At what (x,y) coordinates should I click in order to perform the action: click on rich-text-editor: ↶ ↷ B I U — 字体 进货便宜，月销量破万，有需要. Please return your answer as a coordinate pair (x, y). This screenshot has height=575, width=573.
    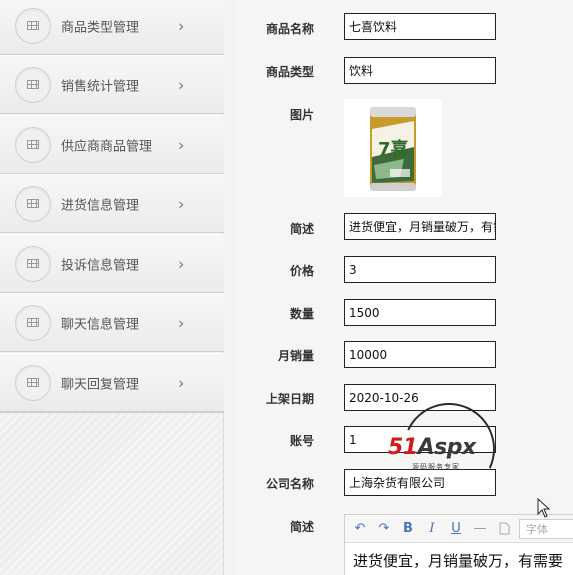
    Looking at the image, I should click on (458, 544).